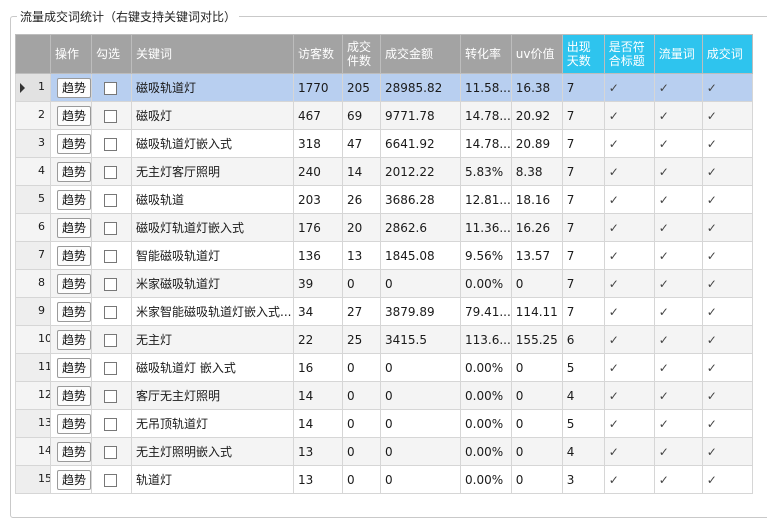  What do you see at coordinates (71, 54) in the screenshot?
I see `col-header-action: 操作` at bounding box center [71, 54].